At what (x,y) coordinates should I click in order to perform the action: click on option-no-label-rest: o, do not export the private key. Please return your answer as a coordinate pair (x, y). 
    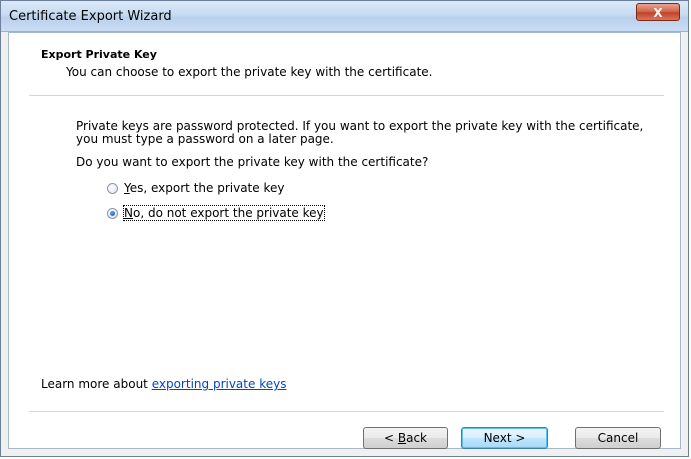
    Looking at the image, I should click on (228, 213).